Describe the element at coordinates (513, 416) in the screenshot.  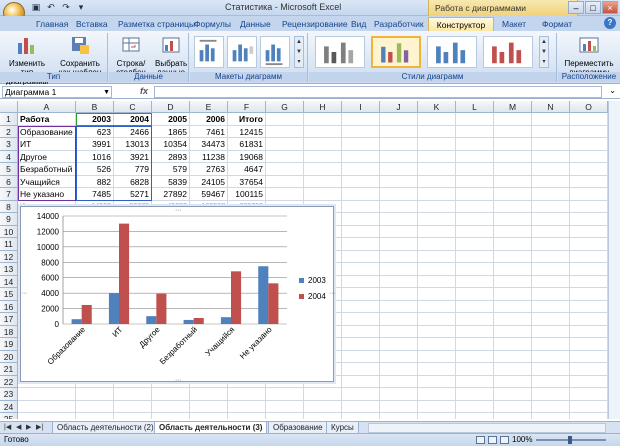
I see `cell-M25` at that location.